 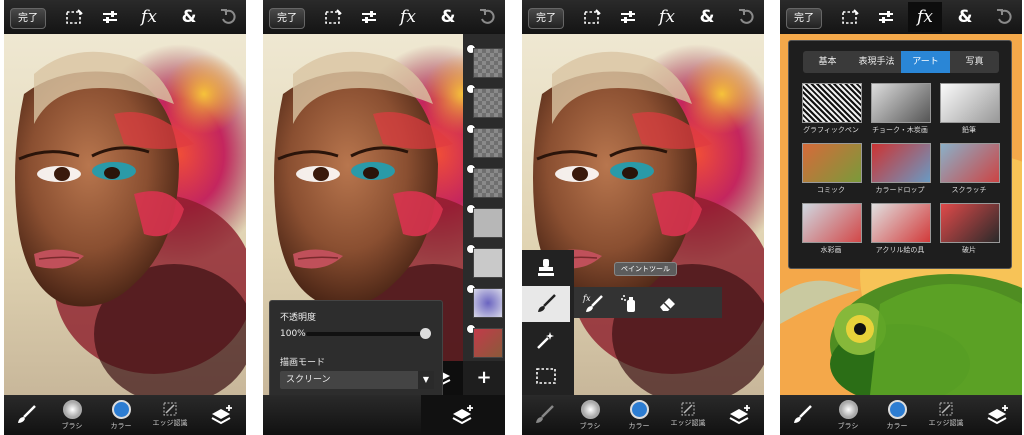 What do you see at coordinates (425, 333) in the screenshot?
I see `opacity-slider-knob` at bounding box center [425, 333].